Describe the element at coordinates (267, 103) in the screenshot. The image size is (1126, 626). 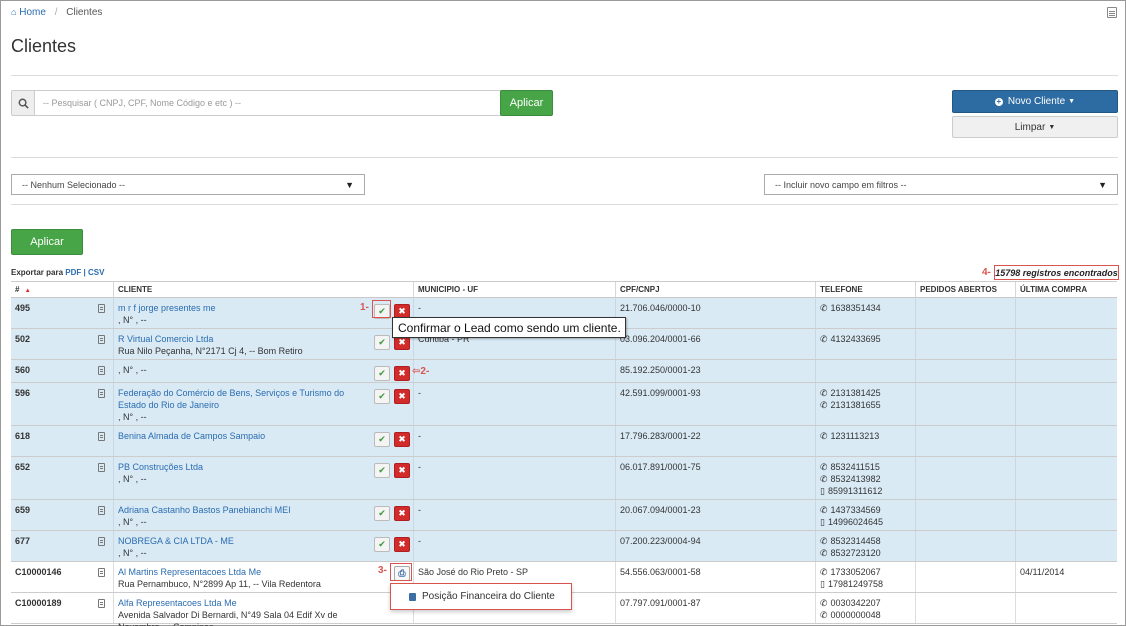
I see `search-input` at that location.